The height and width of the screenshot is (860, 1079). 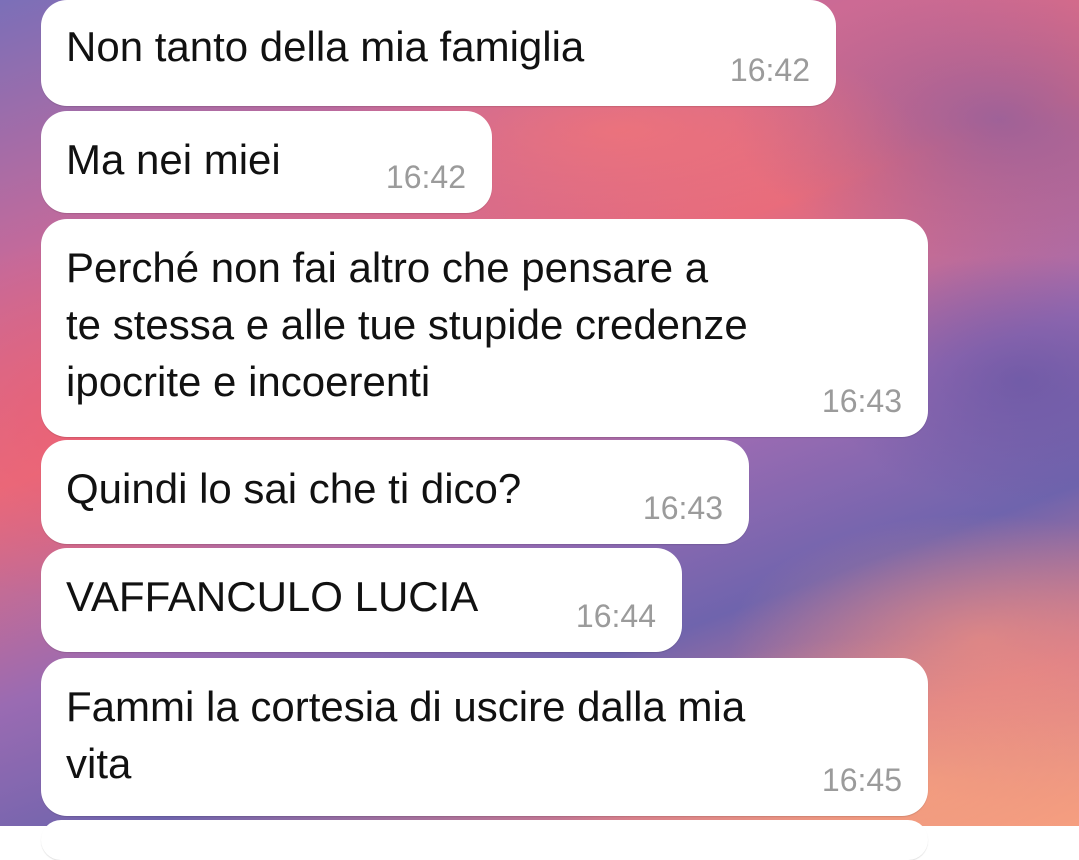 I want to click on message-bubble: VAFFANCULO LUCIA 16:44, so click(x=361, y=600).